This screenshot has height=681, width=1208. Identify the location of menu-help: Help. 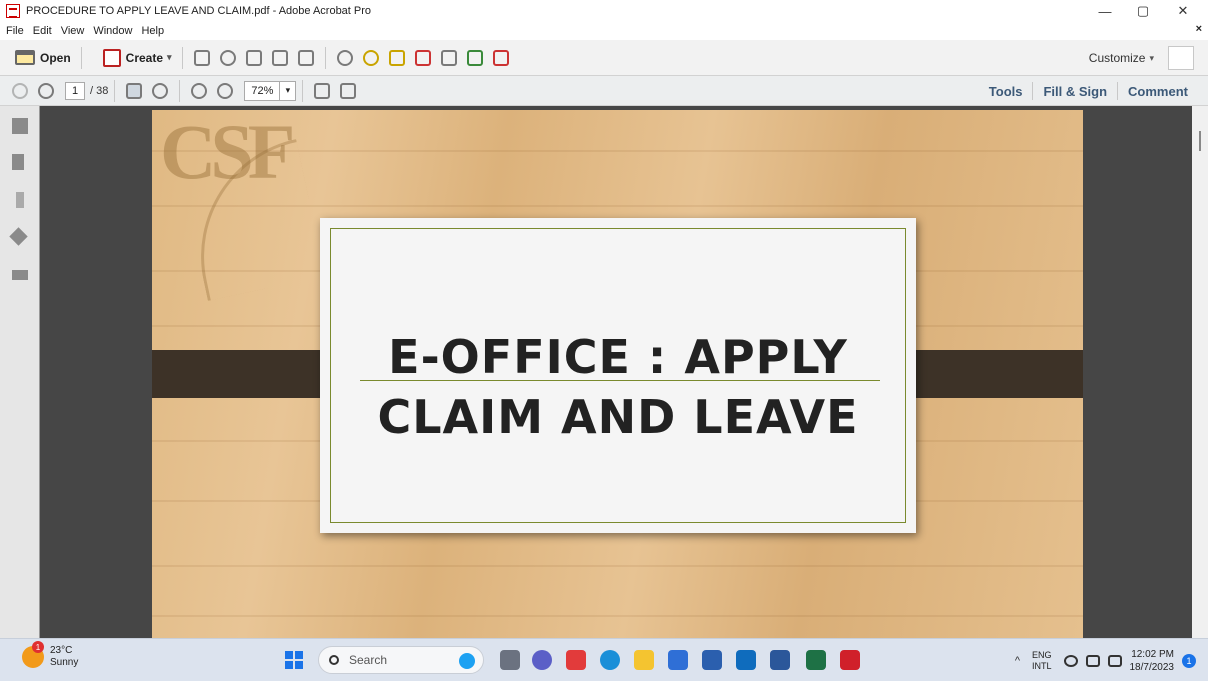
(152, 31).